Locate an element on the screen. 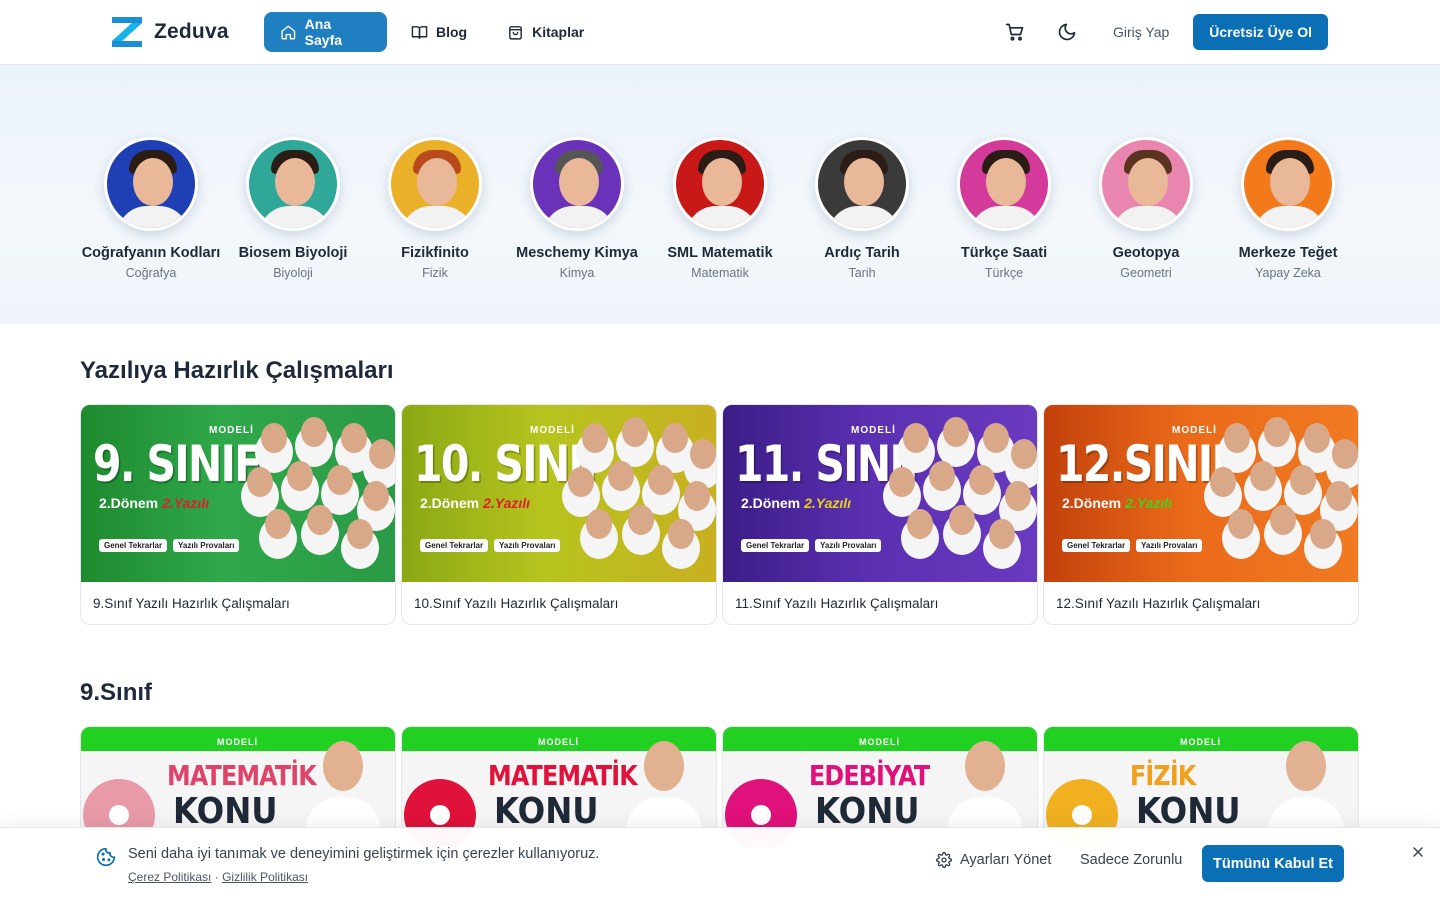 Image resolution: width=1440 pixels, height=900 pixels. teacher-subject: Kimya is located at coordinates (577, 273).